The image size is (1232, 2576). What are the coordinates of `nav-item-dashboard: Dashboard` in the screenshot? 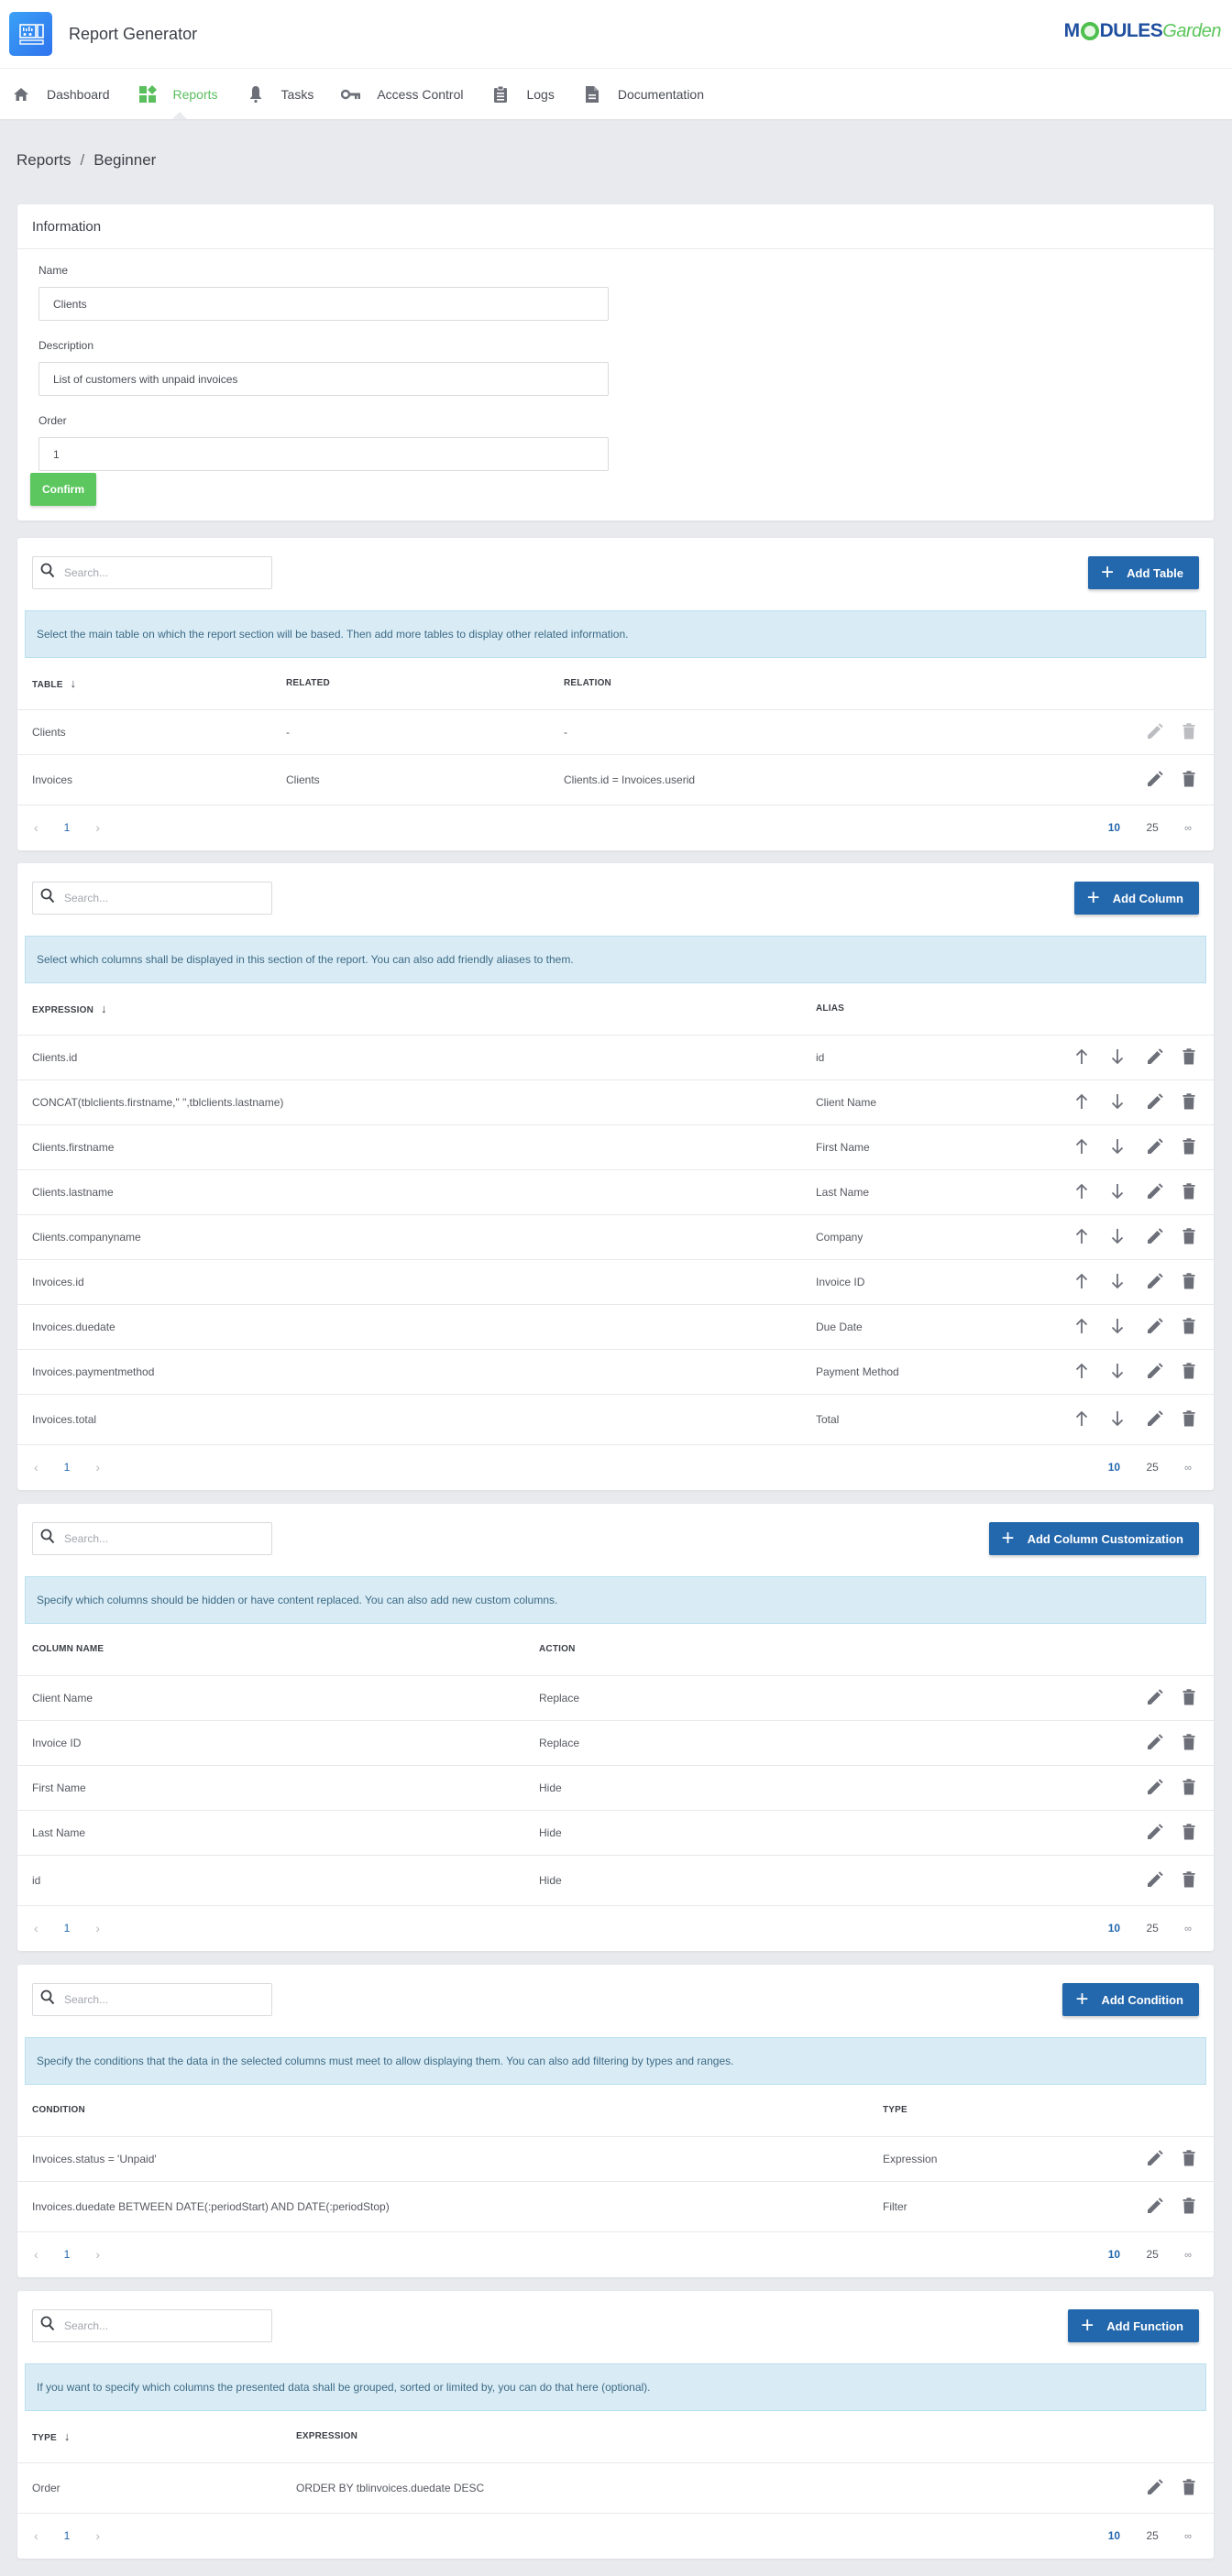 It's located at (60, 94).